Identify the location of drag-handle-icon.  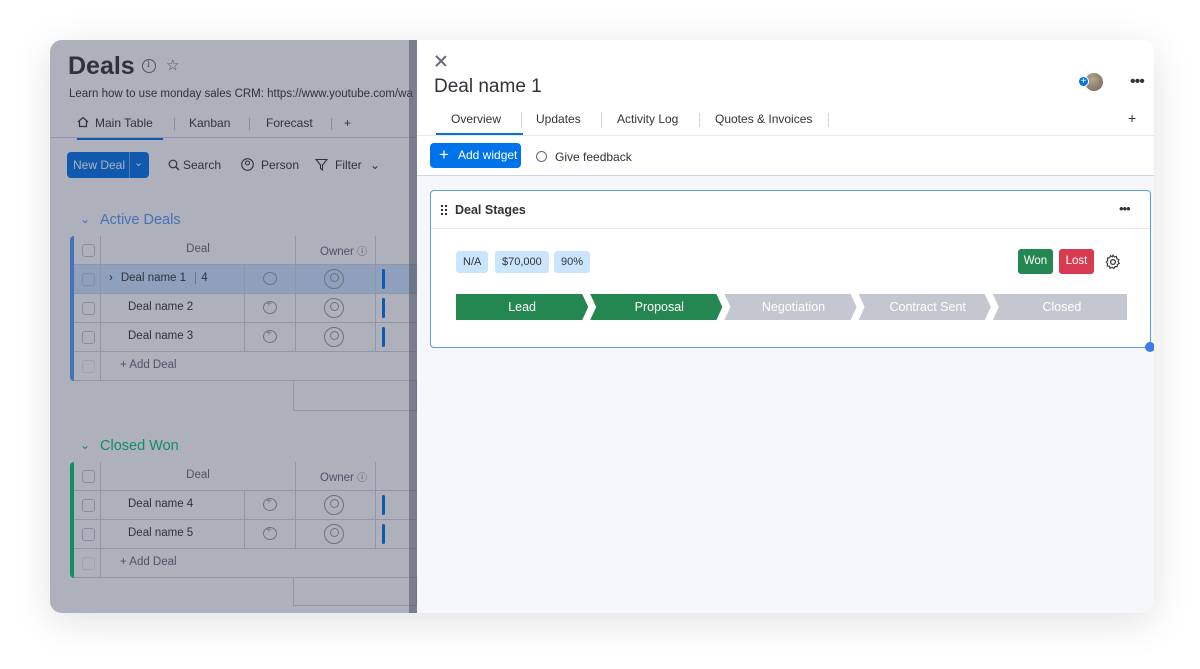
(444, 210).